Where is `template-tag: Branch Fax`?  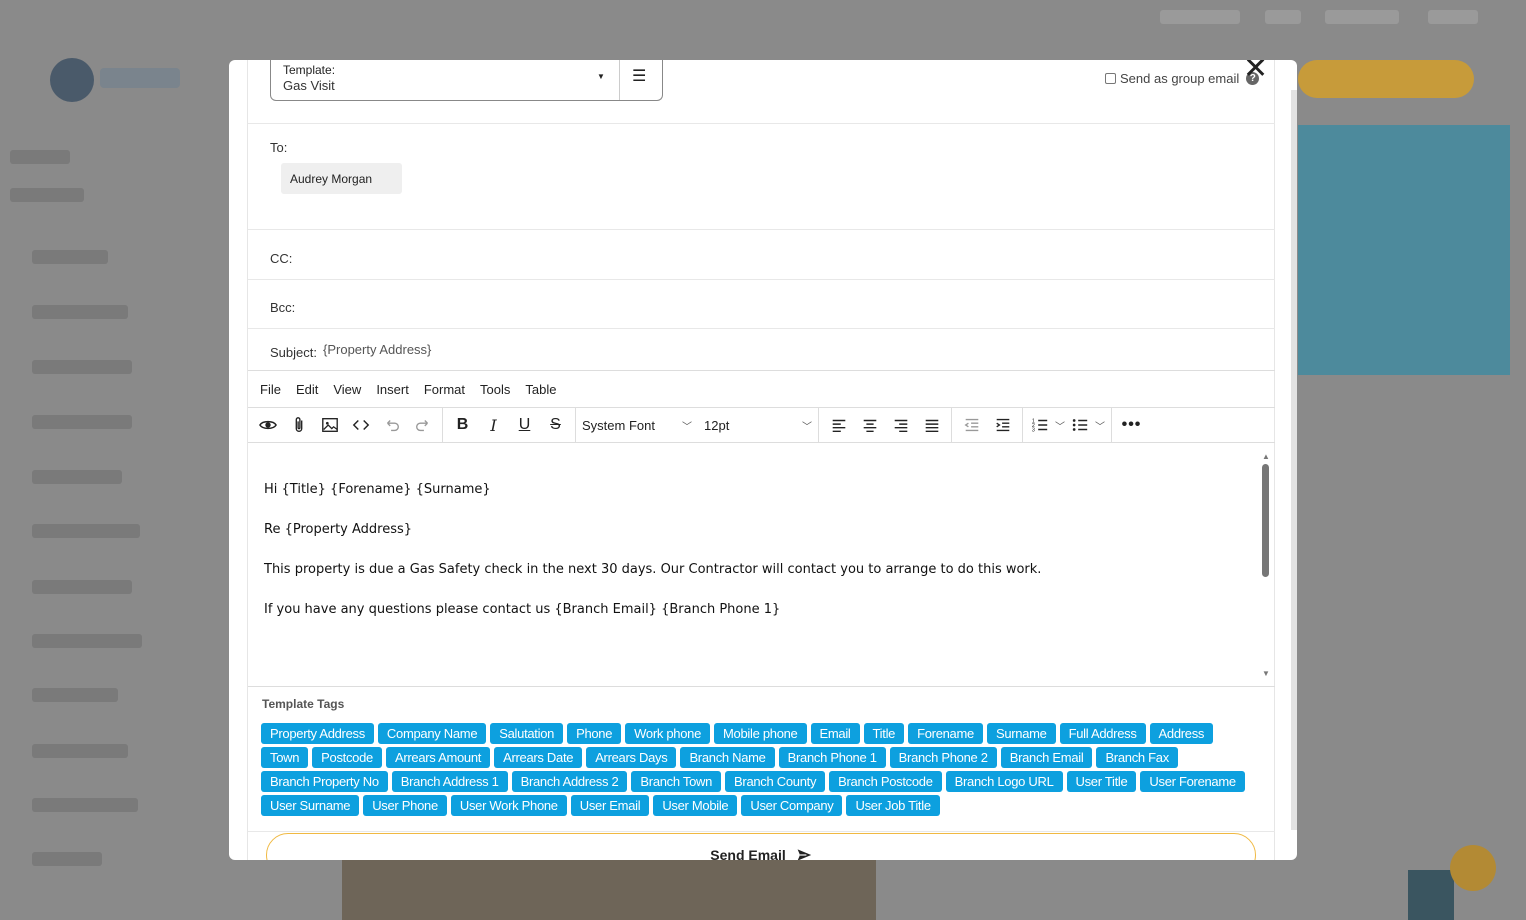 template-tag: Branch Fax is located at coordinates (1137, 757).